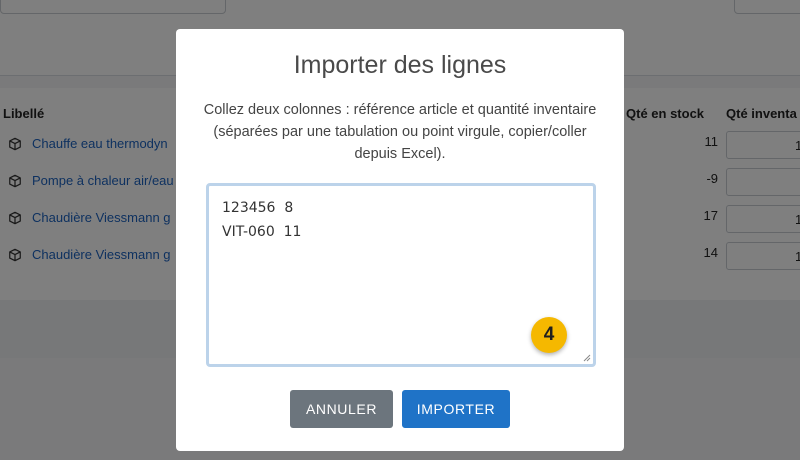  I want to click on step-badge: 4, so click(549, 335).